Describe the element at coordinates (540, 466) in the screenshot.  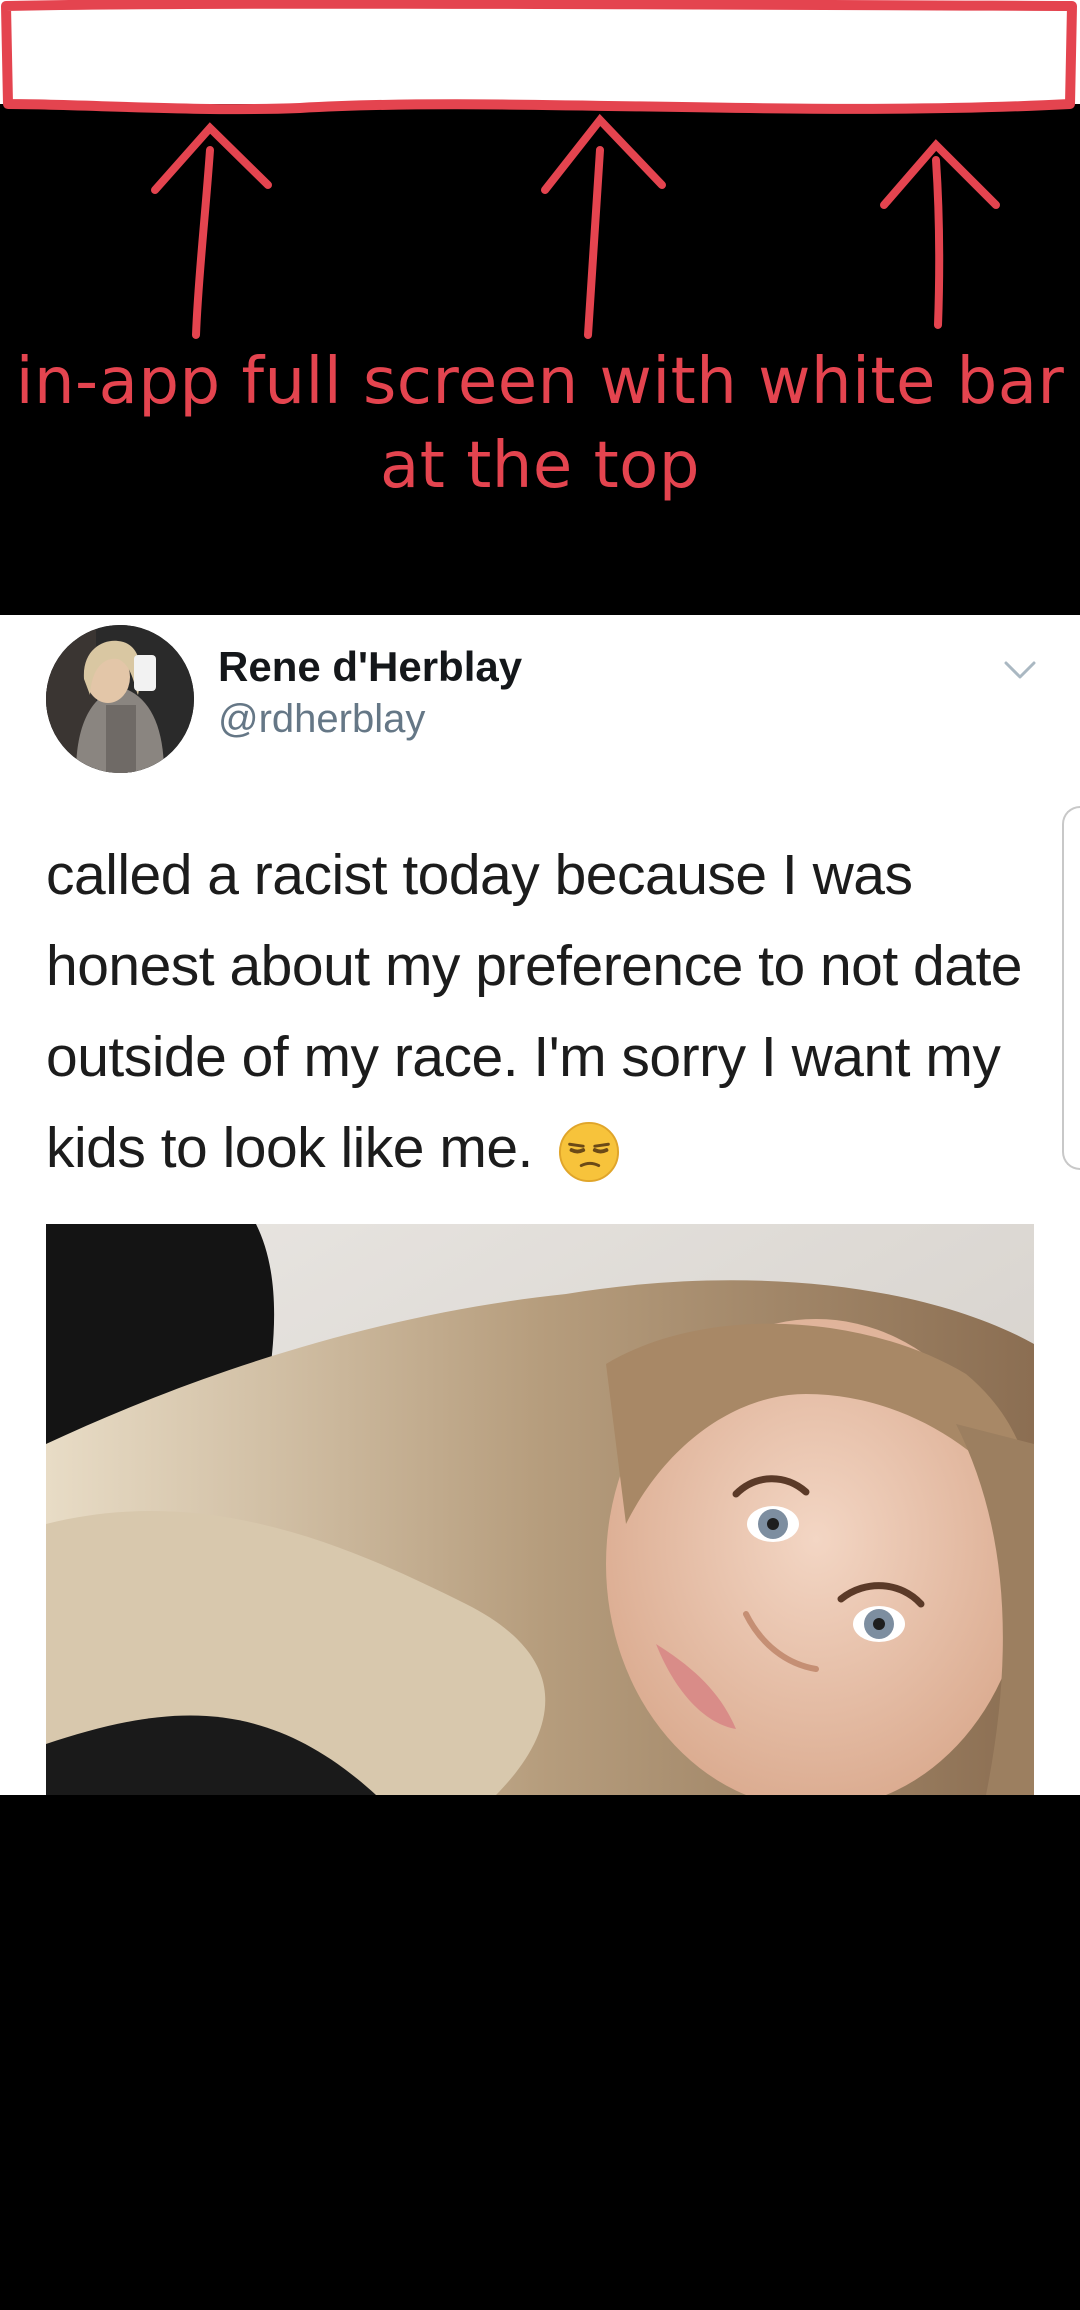
I see `annotation-line-2: at the top` at that location.